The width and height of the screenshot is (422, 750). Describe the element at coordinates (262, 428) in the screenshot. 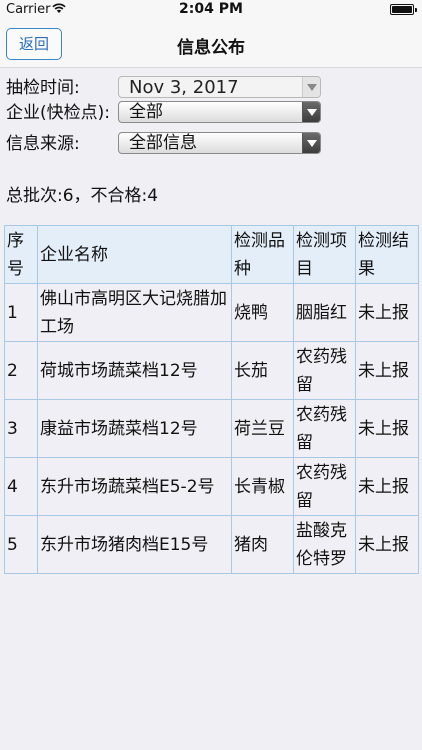

I see `cell-variety: 荷兰豆` at that location.